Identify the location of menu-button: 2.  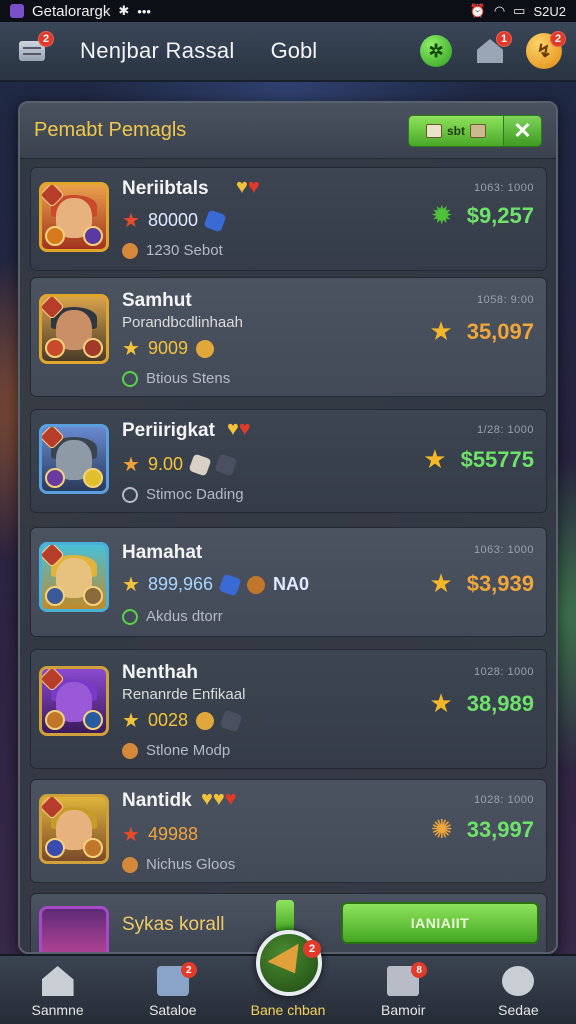
(34, 50).